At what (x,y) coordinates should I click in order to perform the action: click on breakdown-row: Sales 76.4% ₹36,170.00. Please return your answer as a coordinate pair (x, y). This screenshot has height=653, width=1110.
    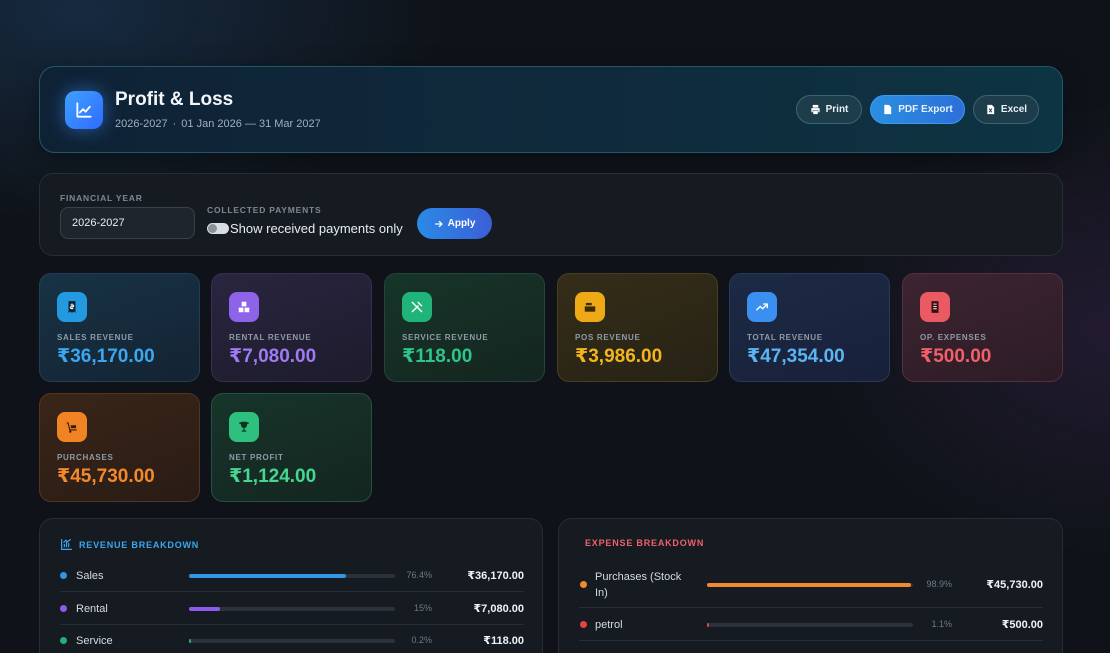
    Looking at the image, I should click on (292, 576).